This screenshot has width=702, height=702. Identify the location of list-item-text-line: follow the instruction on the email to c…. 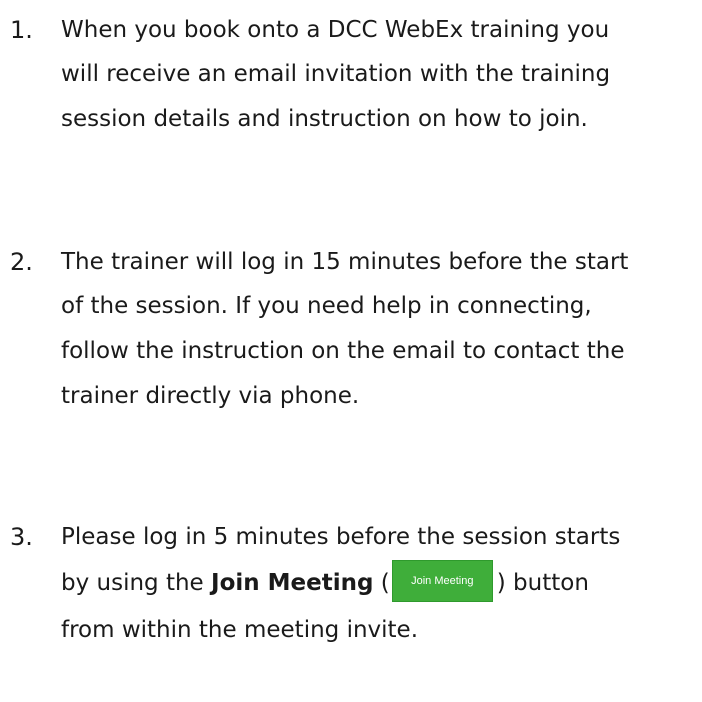
(343, 351).